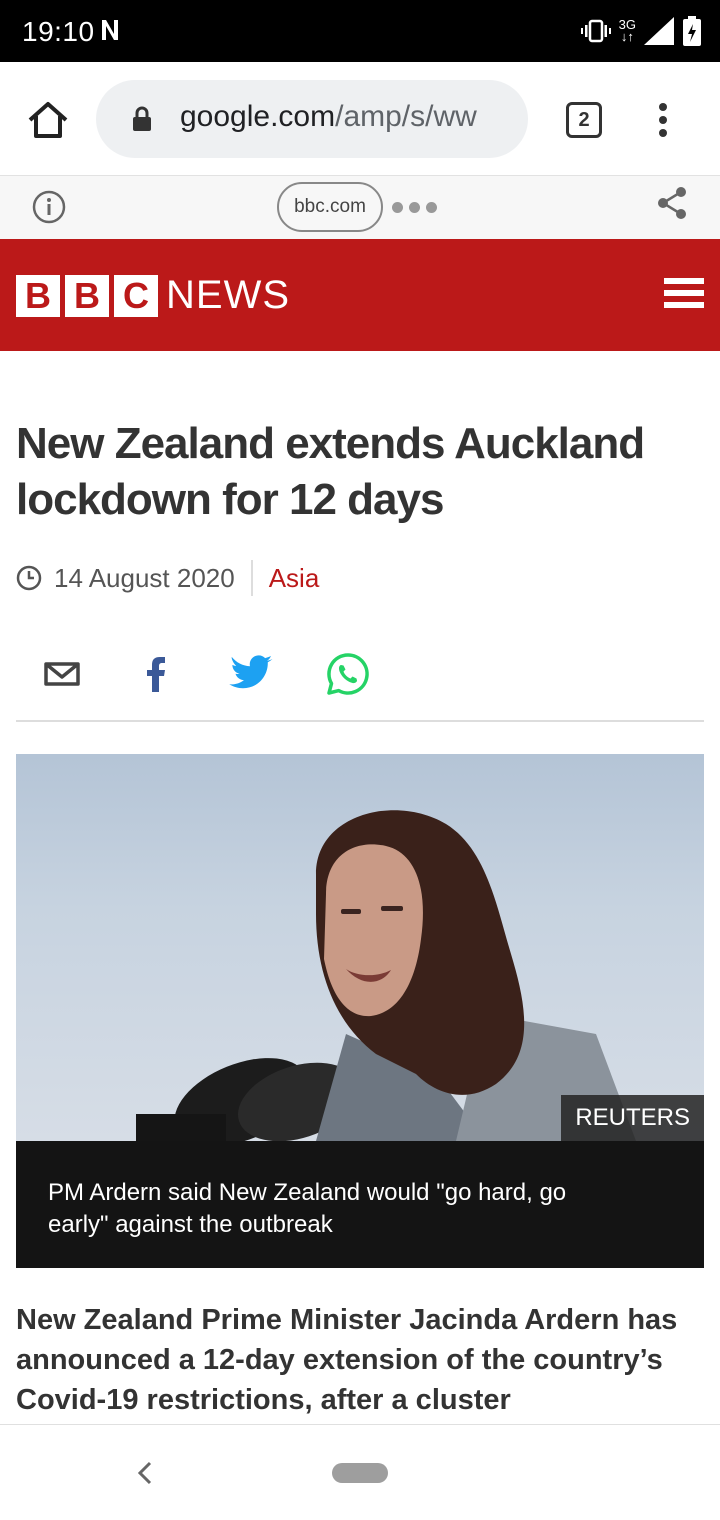  I want to click on info-icon, so click(49, 207).